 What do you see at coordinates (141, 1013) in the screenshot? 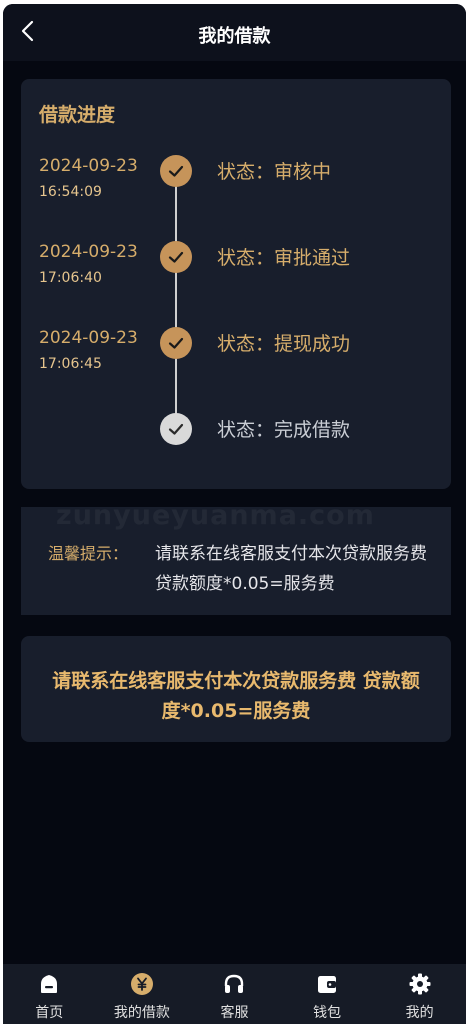
I see `tab-label: 我的借款` at bounding box center [141, 1013].